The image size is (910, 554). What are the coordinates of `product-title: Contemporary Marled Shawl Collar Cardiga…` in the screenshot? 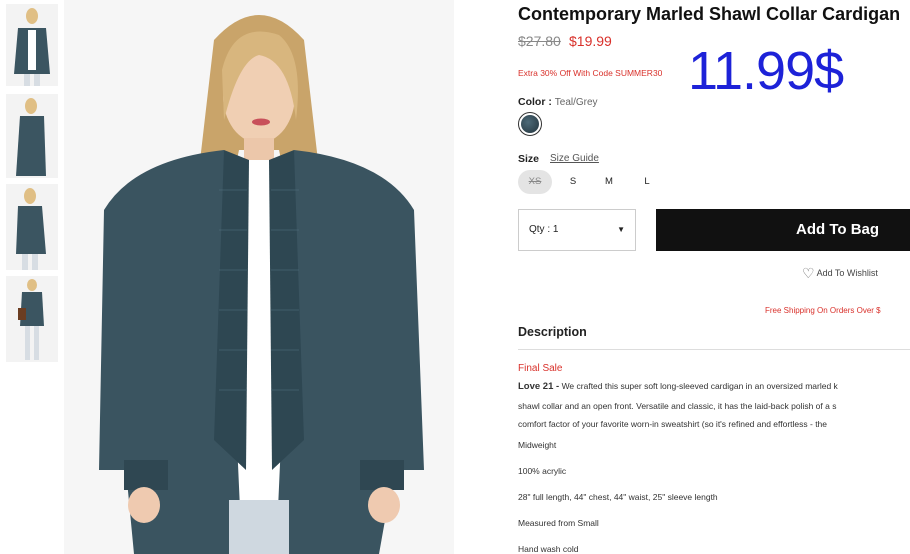 It's located at (709, 14).